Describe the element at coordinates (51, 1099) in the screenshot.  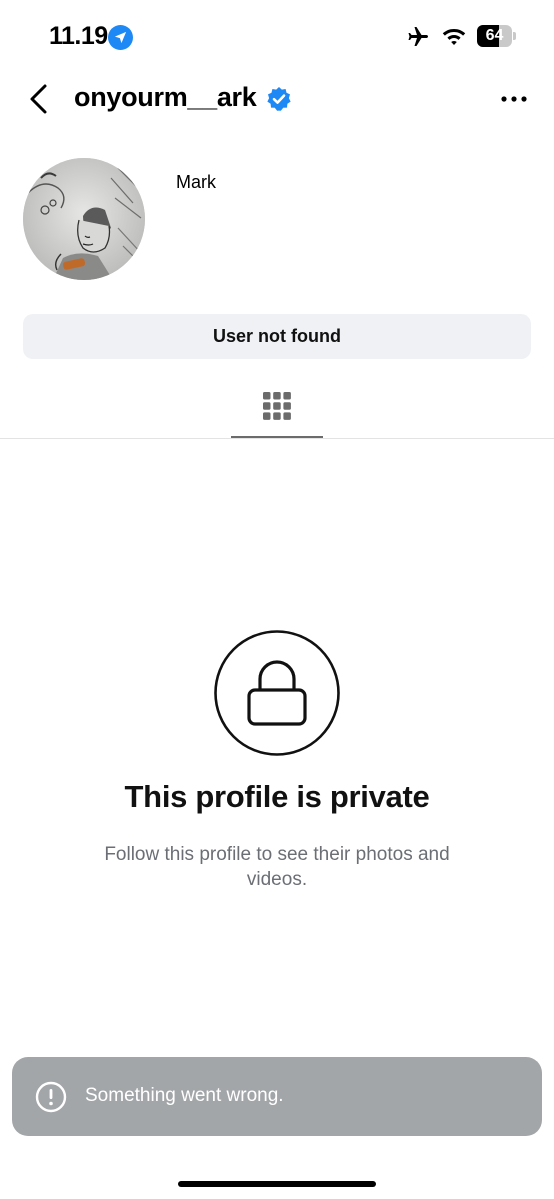
I see `exclamation-circle-icon` at that location.